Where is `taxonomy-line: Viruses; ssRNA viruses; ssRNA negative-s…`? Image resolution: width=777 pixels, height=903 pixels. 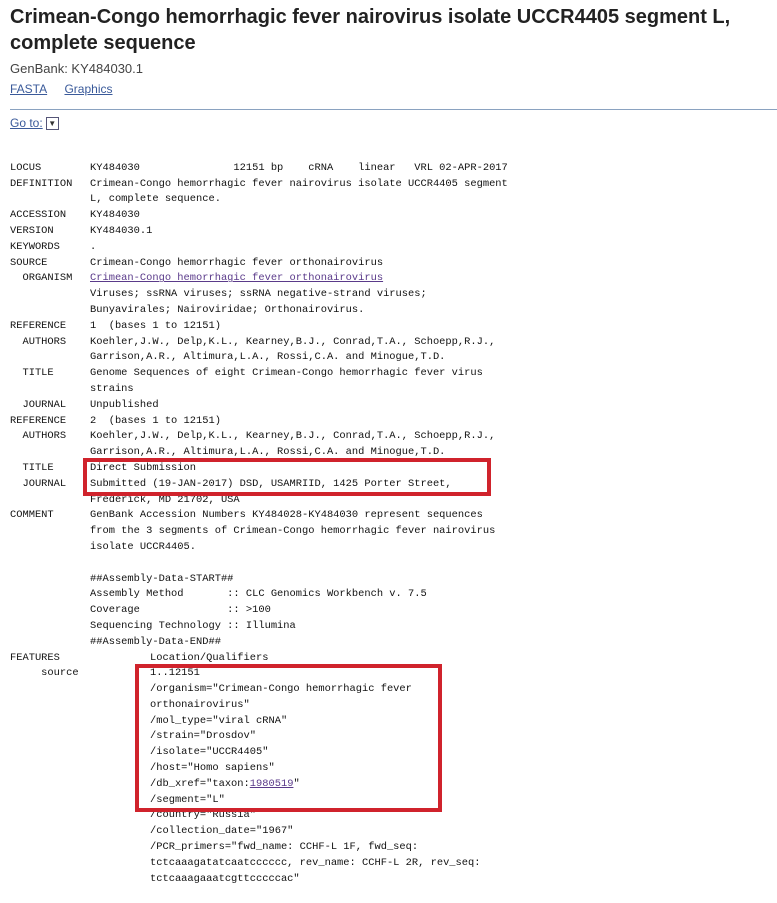 taxonomy-line: Viruses; ssRNA viruses; ssRNA negative-s… is located at coordinates (259, 295).